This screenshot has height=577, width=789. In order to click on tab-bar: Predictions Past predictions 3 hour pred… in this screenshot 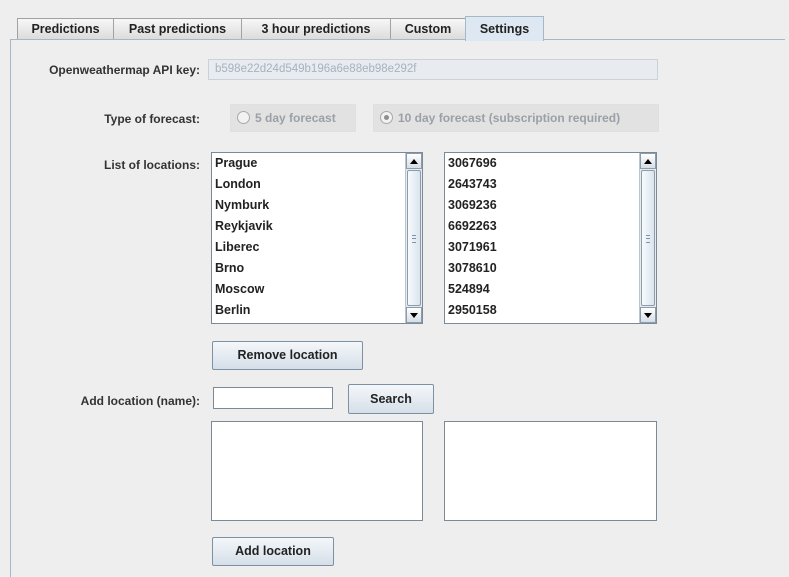, I will do `click(394, 20)`.